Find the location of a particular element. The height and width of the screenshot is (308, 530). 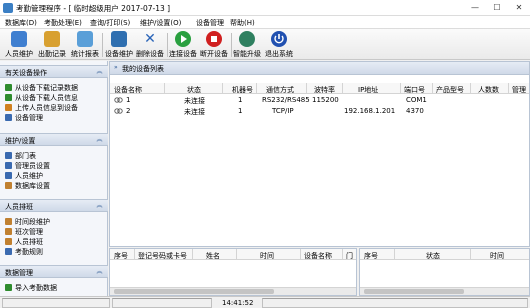

power-icon is located at coordinates (279, 39).